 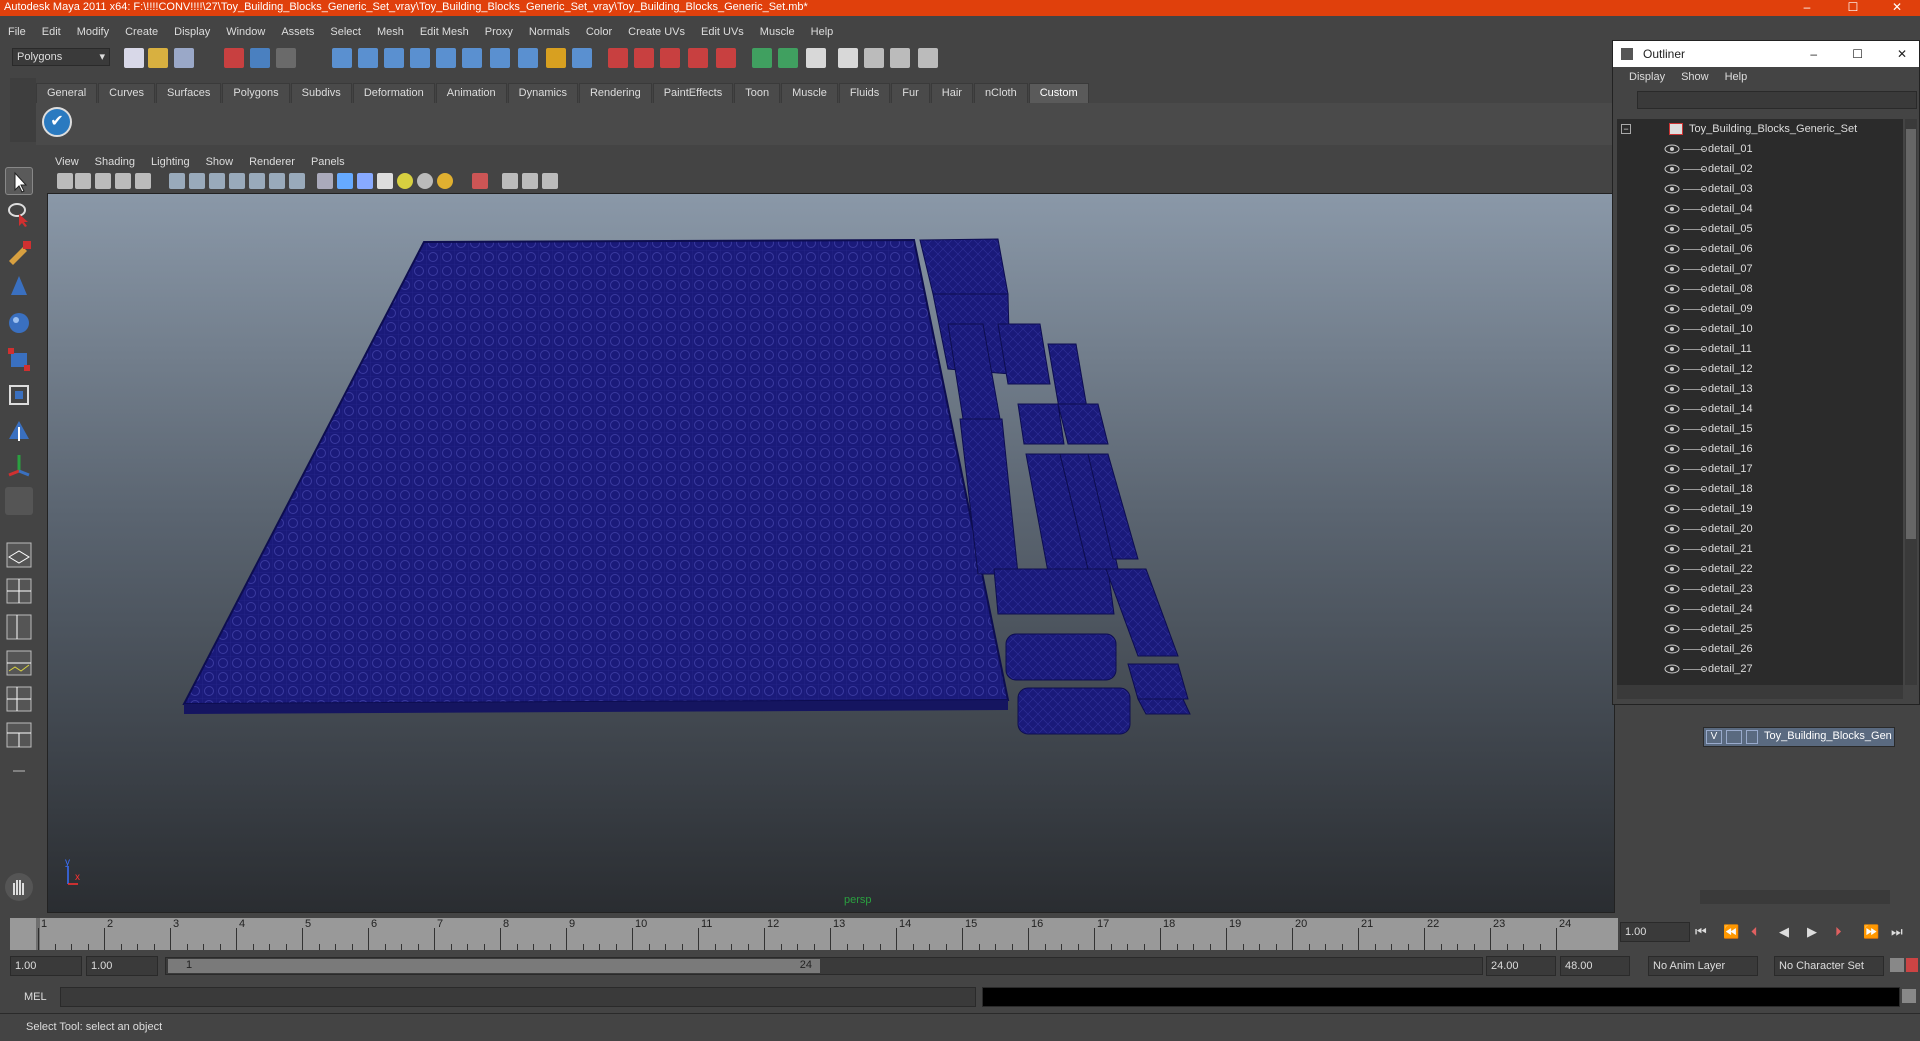 What do you see at coordinates (192, 32) in the screenshot?
I see `menu-display: Display` at bounding box center [192, 32].